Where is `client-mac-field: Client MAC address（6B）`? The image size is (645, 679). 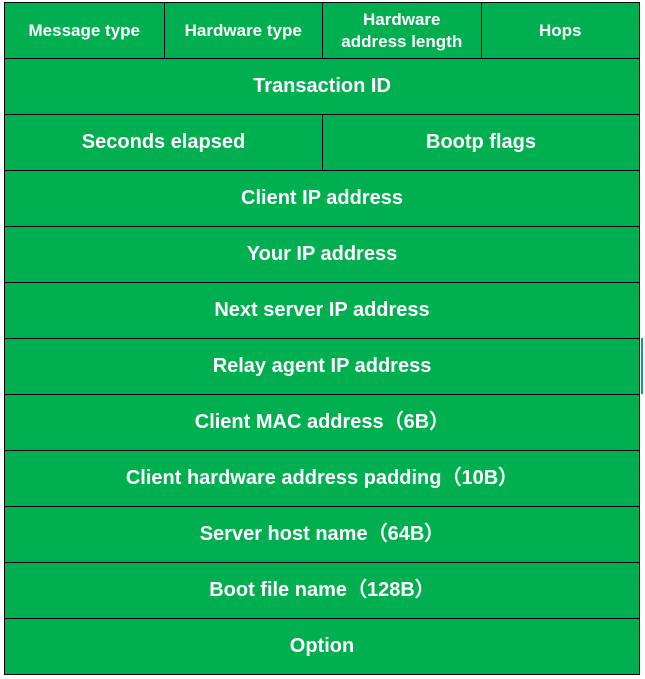 client-mac-field: Client MAC address（6B） is located at coordinates (322, 423).